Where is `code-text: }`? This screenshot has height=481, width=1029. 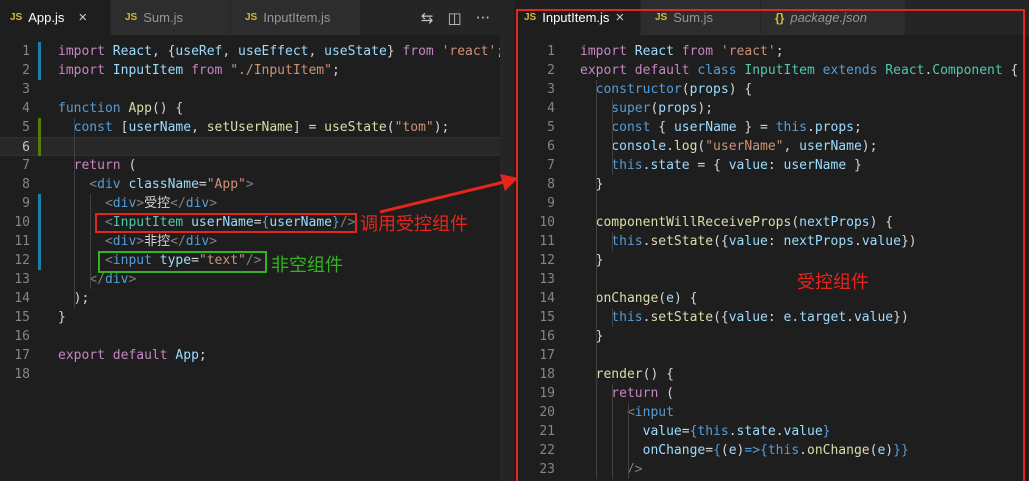
code-text: } is located at coordinates (62, 317).